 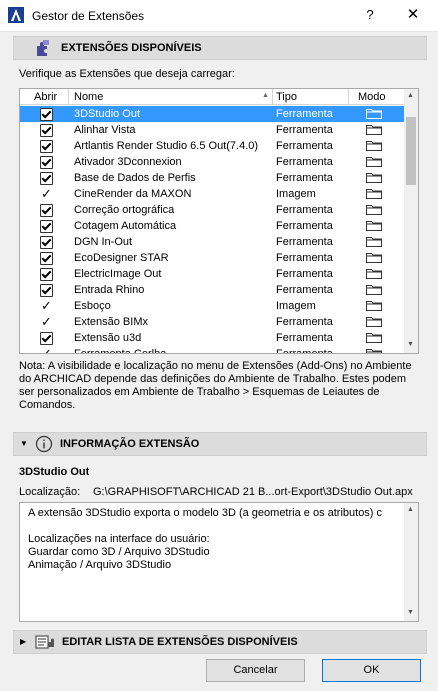 What do you see at coordinates (411, 221) in the screenshot?
I see `list-scrollbar: ▲ ▼` at bounding box center [411, 221].